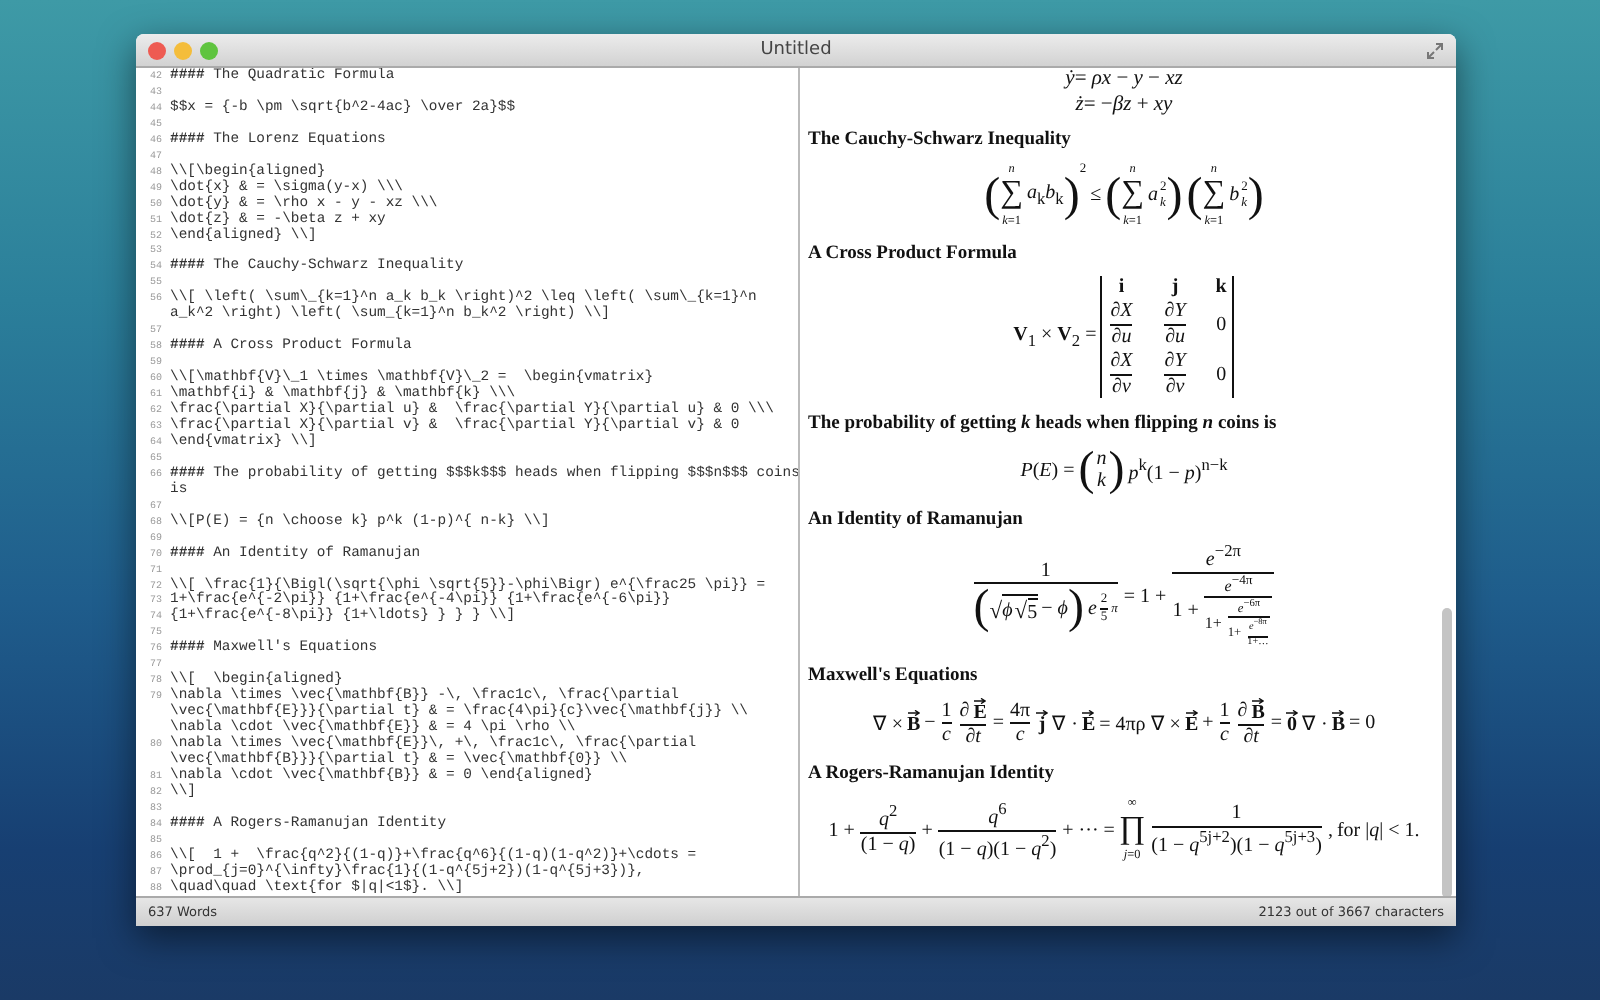 The height and width of the screenshot is (1000, 1600). Describe the element at coordinates (1234, 195) in the screenshot. I see `formula-text: b` at that location.